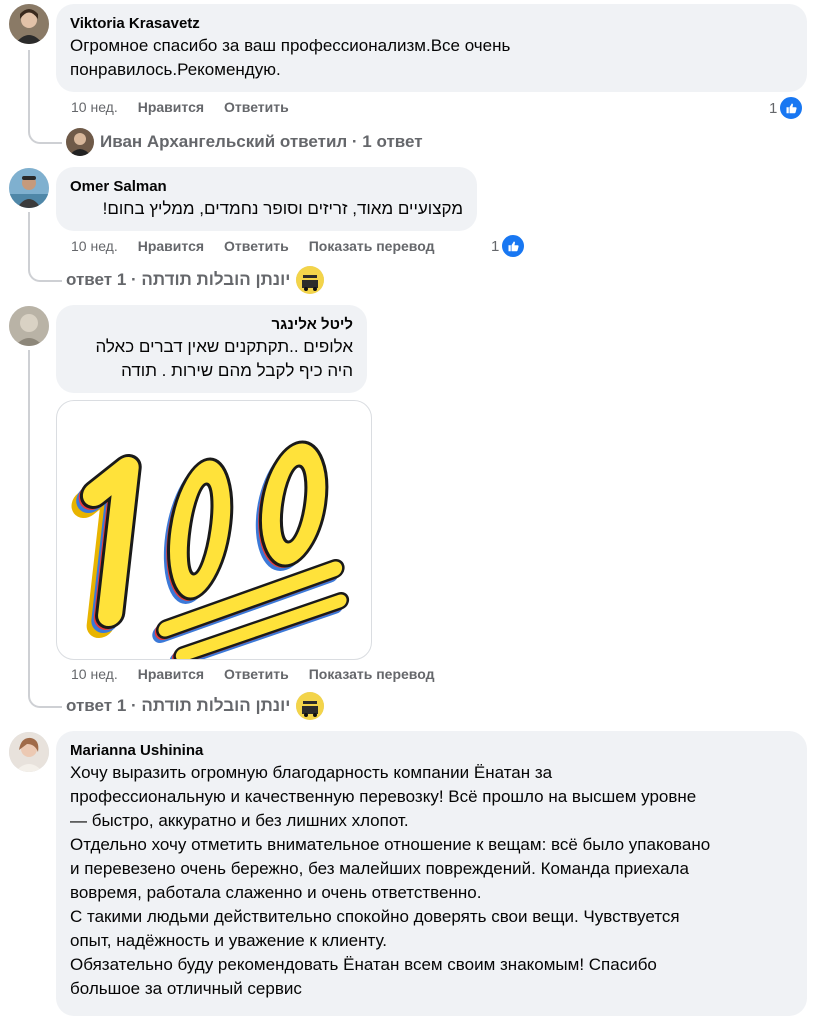 Image resolution: width=816 pixels, height=1024 pixels. Describe the element at coordinates (175, 69) in the screenshot. I see `comment-text-line: понравилось.Рекомендую.` at that location.